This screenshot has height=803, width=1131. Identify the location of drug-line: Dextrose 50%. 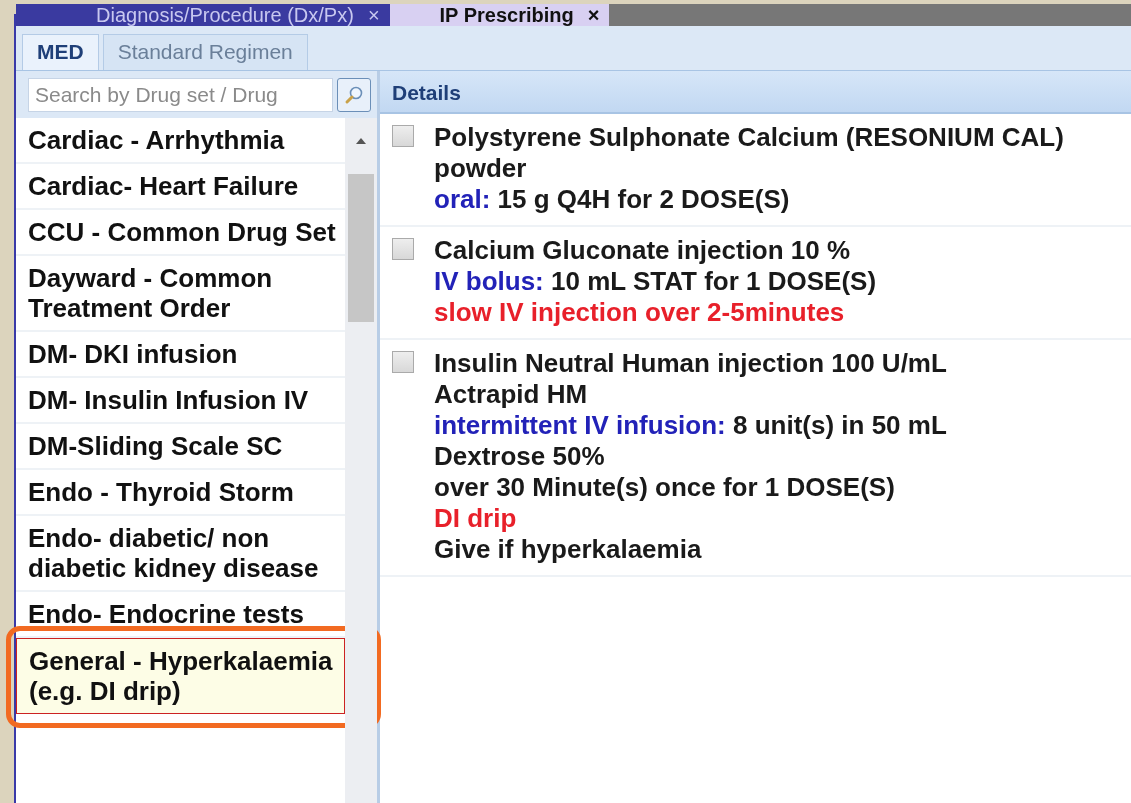
(520, 456).